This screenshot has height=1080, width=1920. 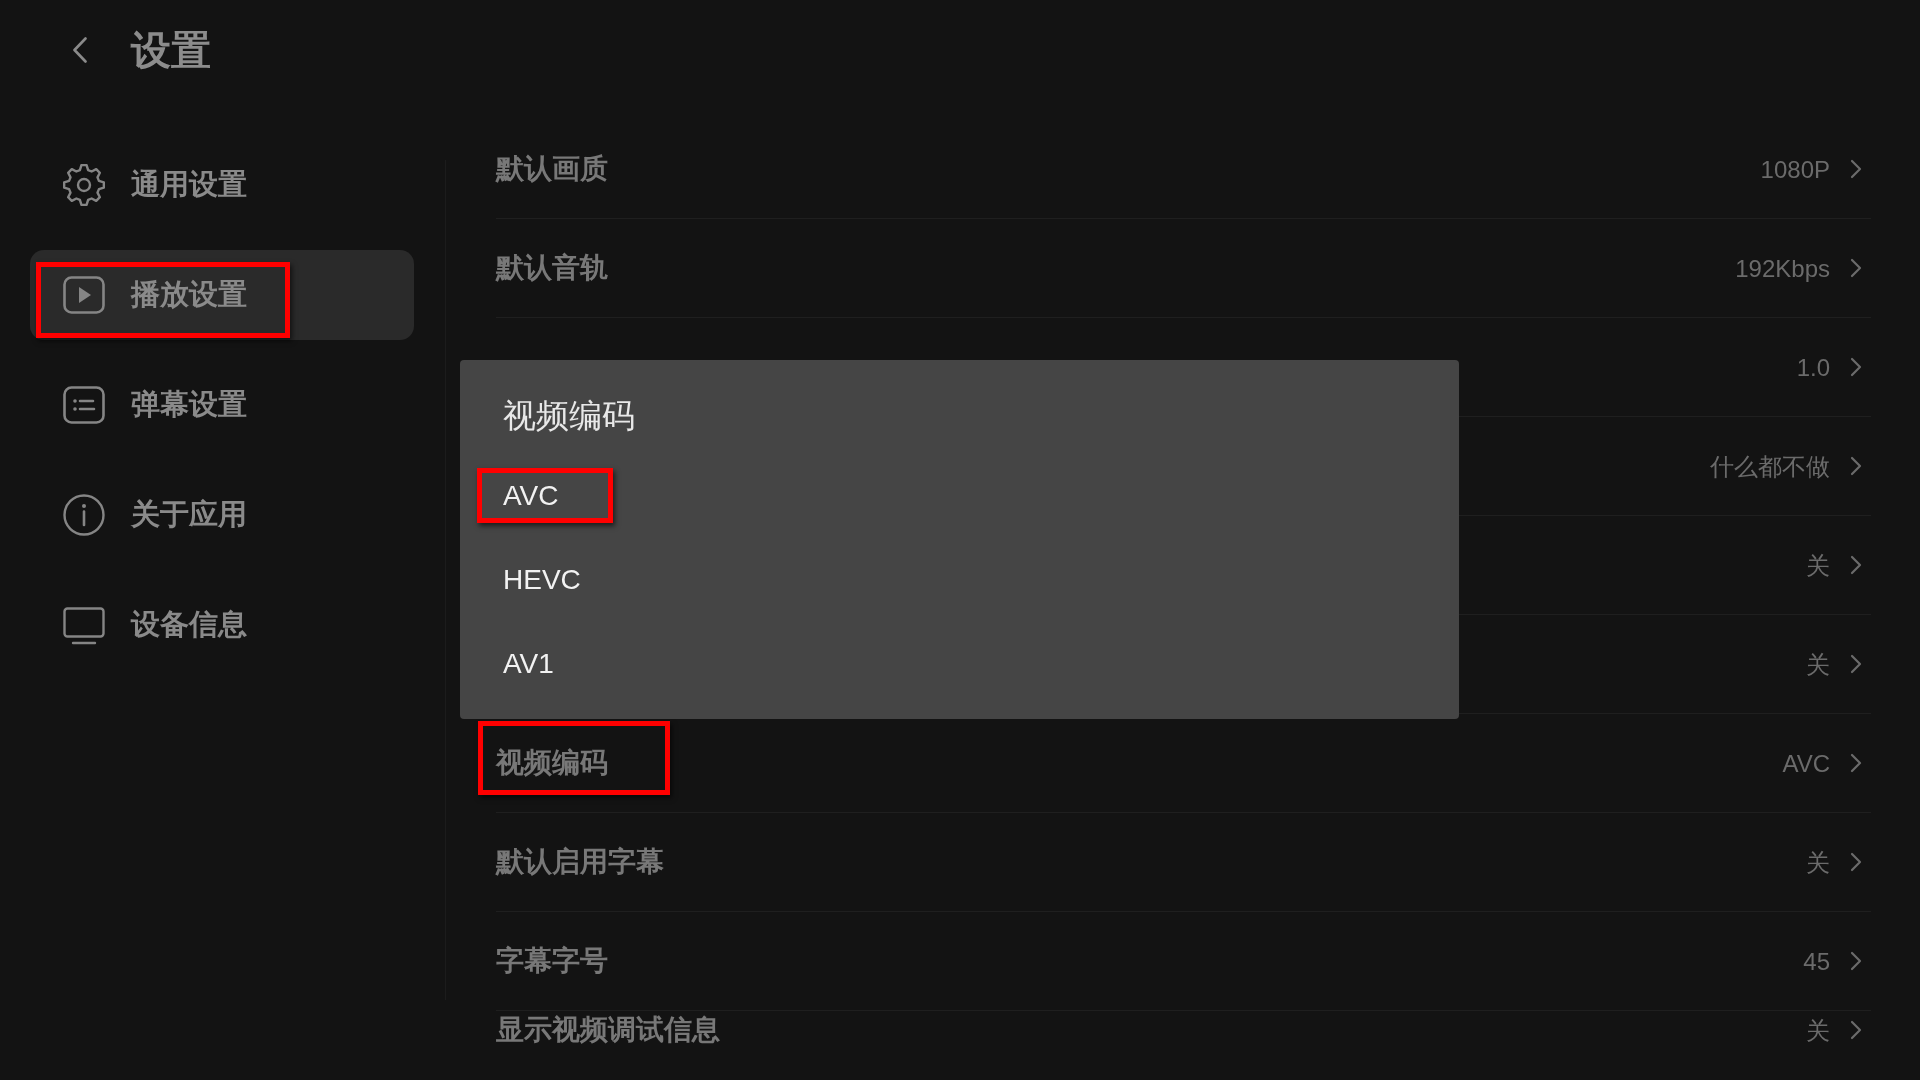 What do you see at coordinates (84, 295) in the screenshot?
I see `play-icon` at bounding box center [84, 295].